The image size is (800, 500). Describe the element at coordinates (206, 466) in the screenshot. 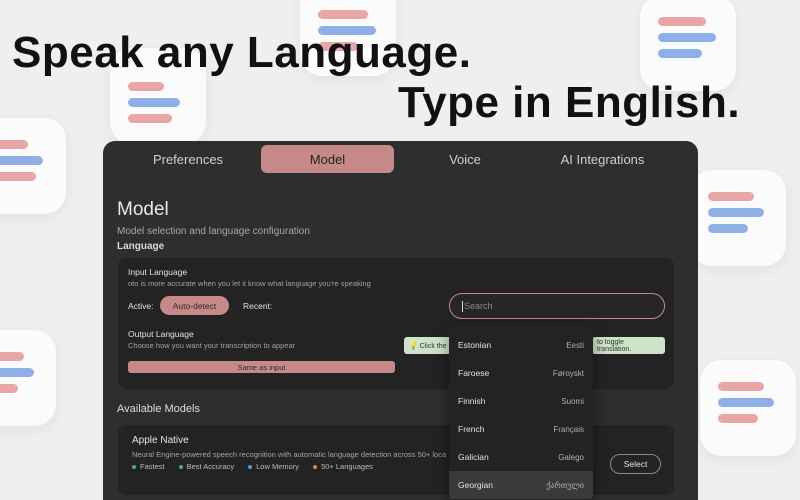

I see `model-tag: Best Accuracy` at that location.